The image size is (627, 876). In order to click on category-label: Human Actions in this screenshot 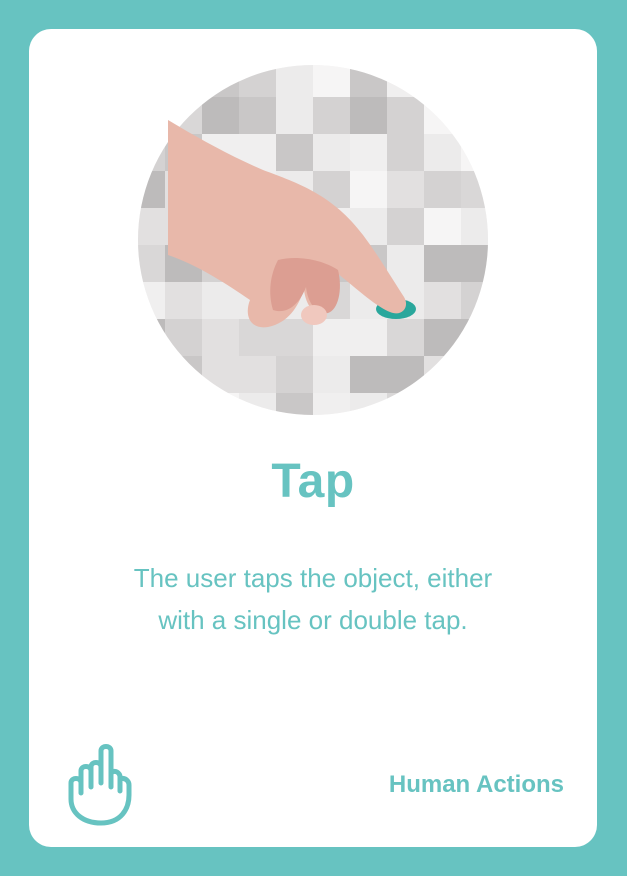, I will do `click(476, 784)`.